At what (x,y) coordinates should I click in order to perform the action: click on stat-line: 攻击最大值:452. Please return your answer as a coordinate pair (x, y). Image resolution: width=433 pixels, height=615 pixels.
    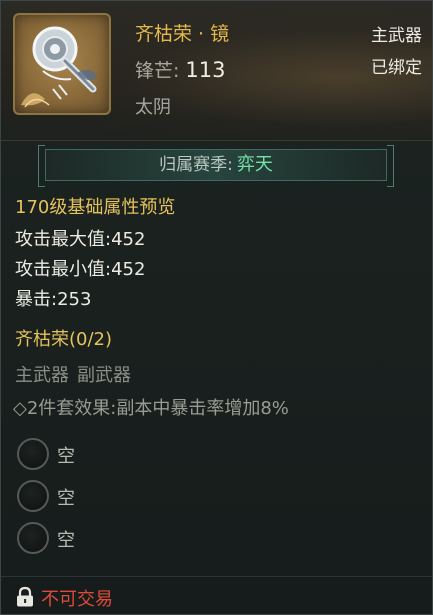
    Looking at the image, I should click on (80, 239).